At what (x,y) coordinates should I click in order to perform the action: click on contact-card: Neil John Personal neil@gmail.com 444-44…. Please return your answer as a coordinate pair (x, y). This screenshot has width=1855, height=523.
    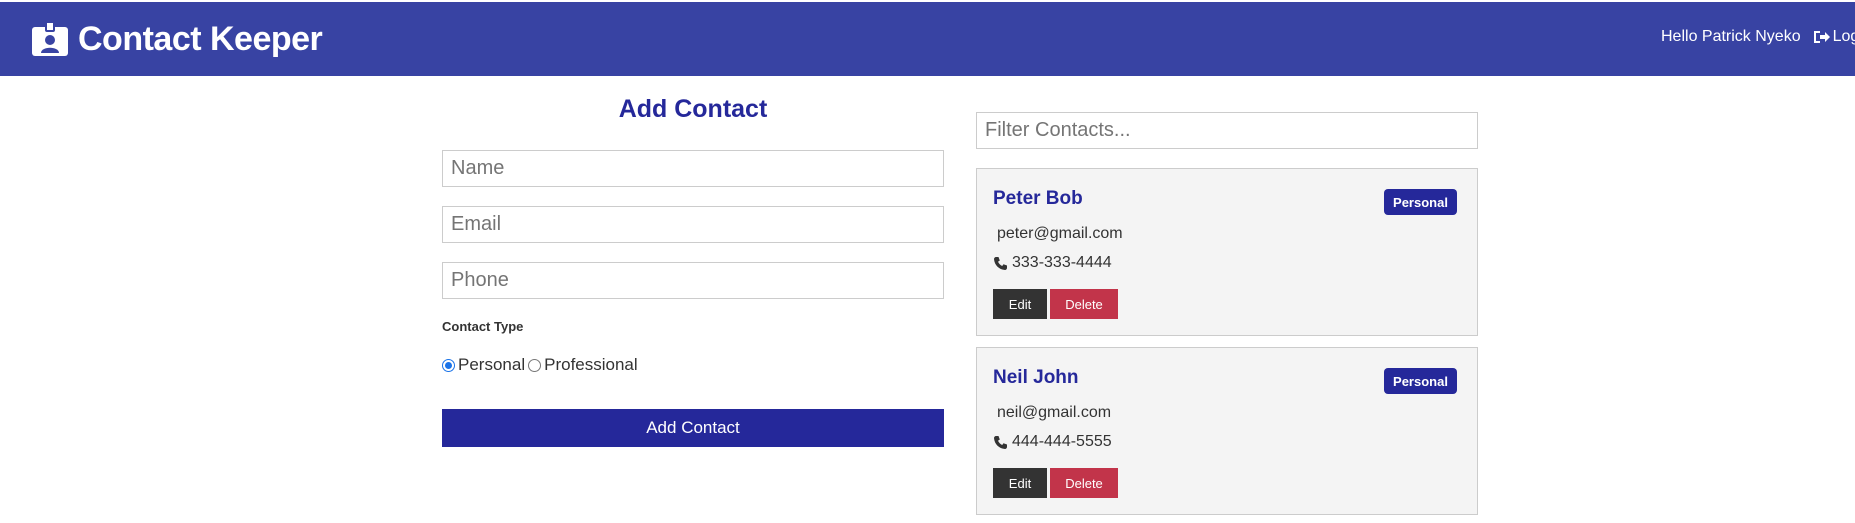
    Looking at the image, I should click on (1227, 431).